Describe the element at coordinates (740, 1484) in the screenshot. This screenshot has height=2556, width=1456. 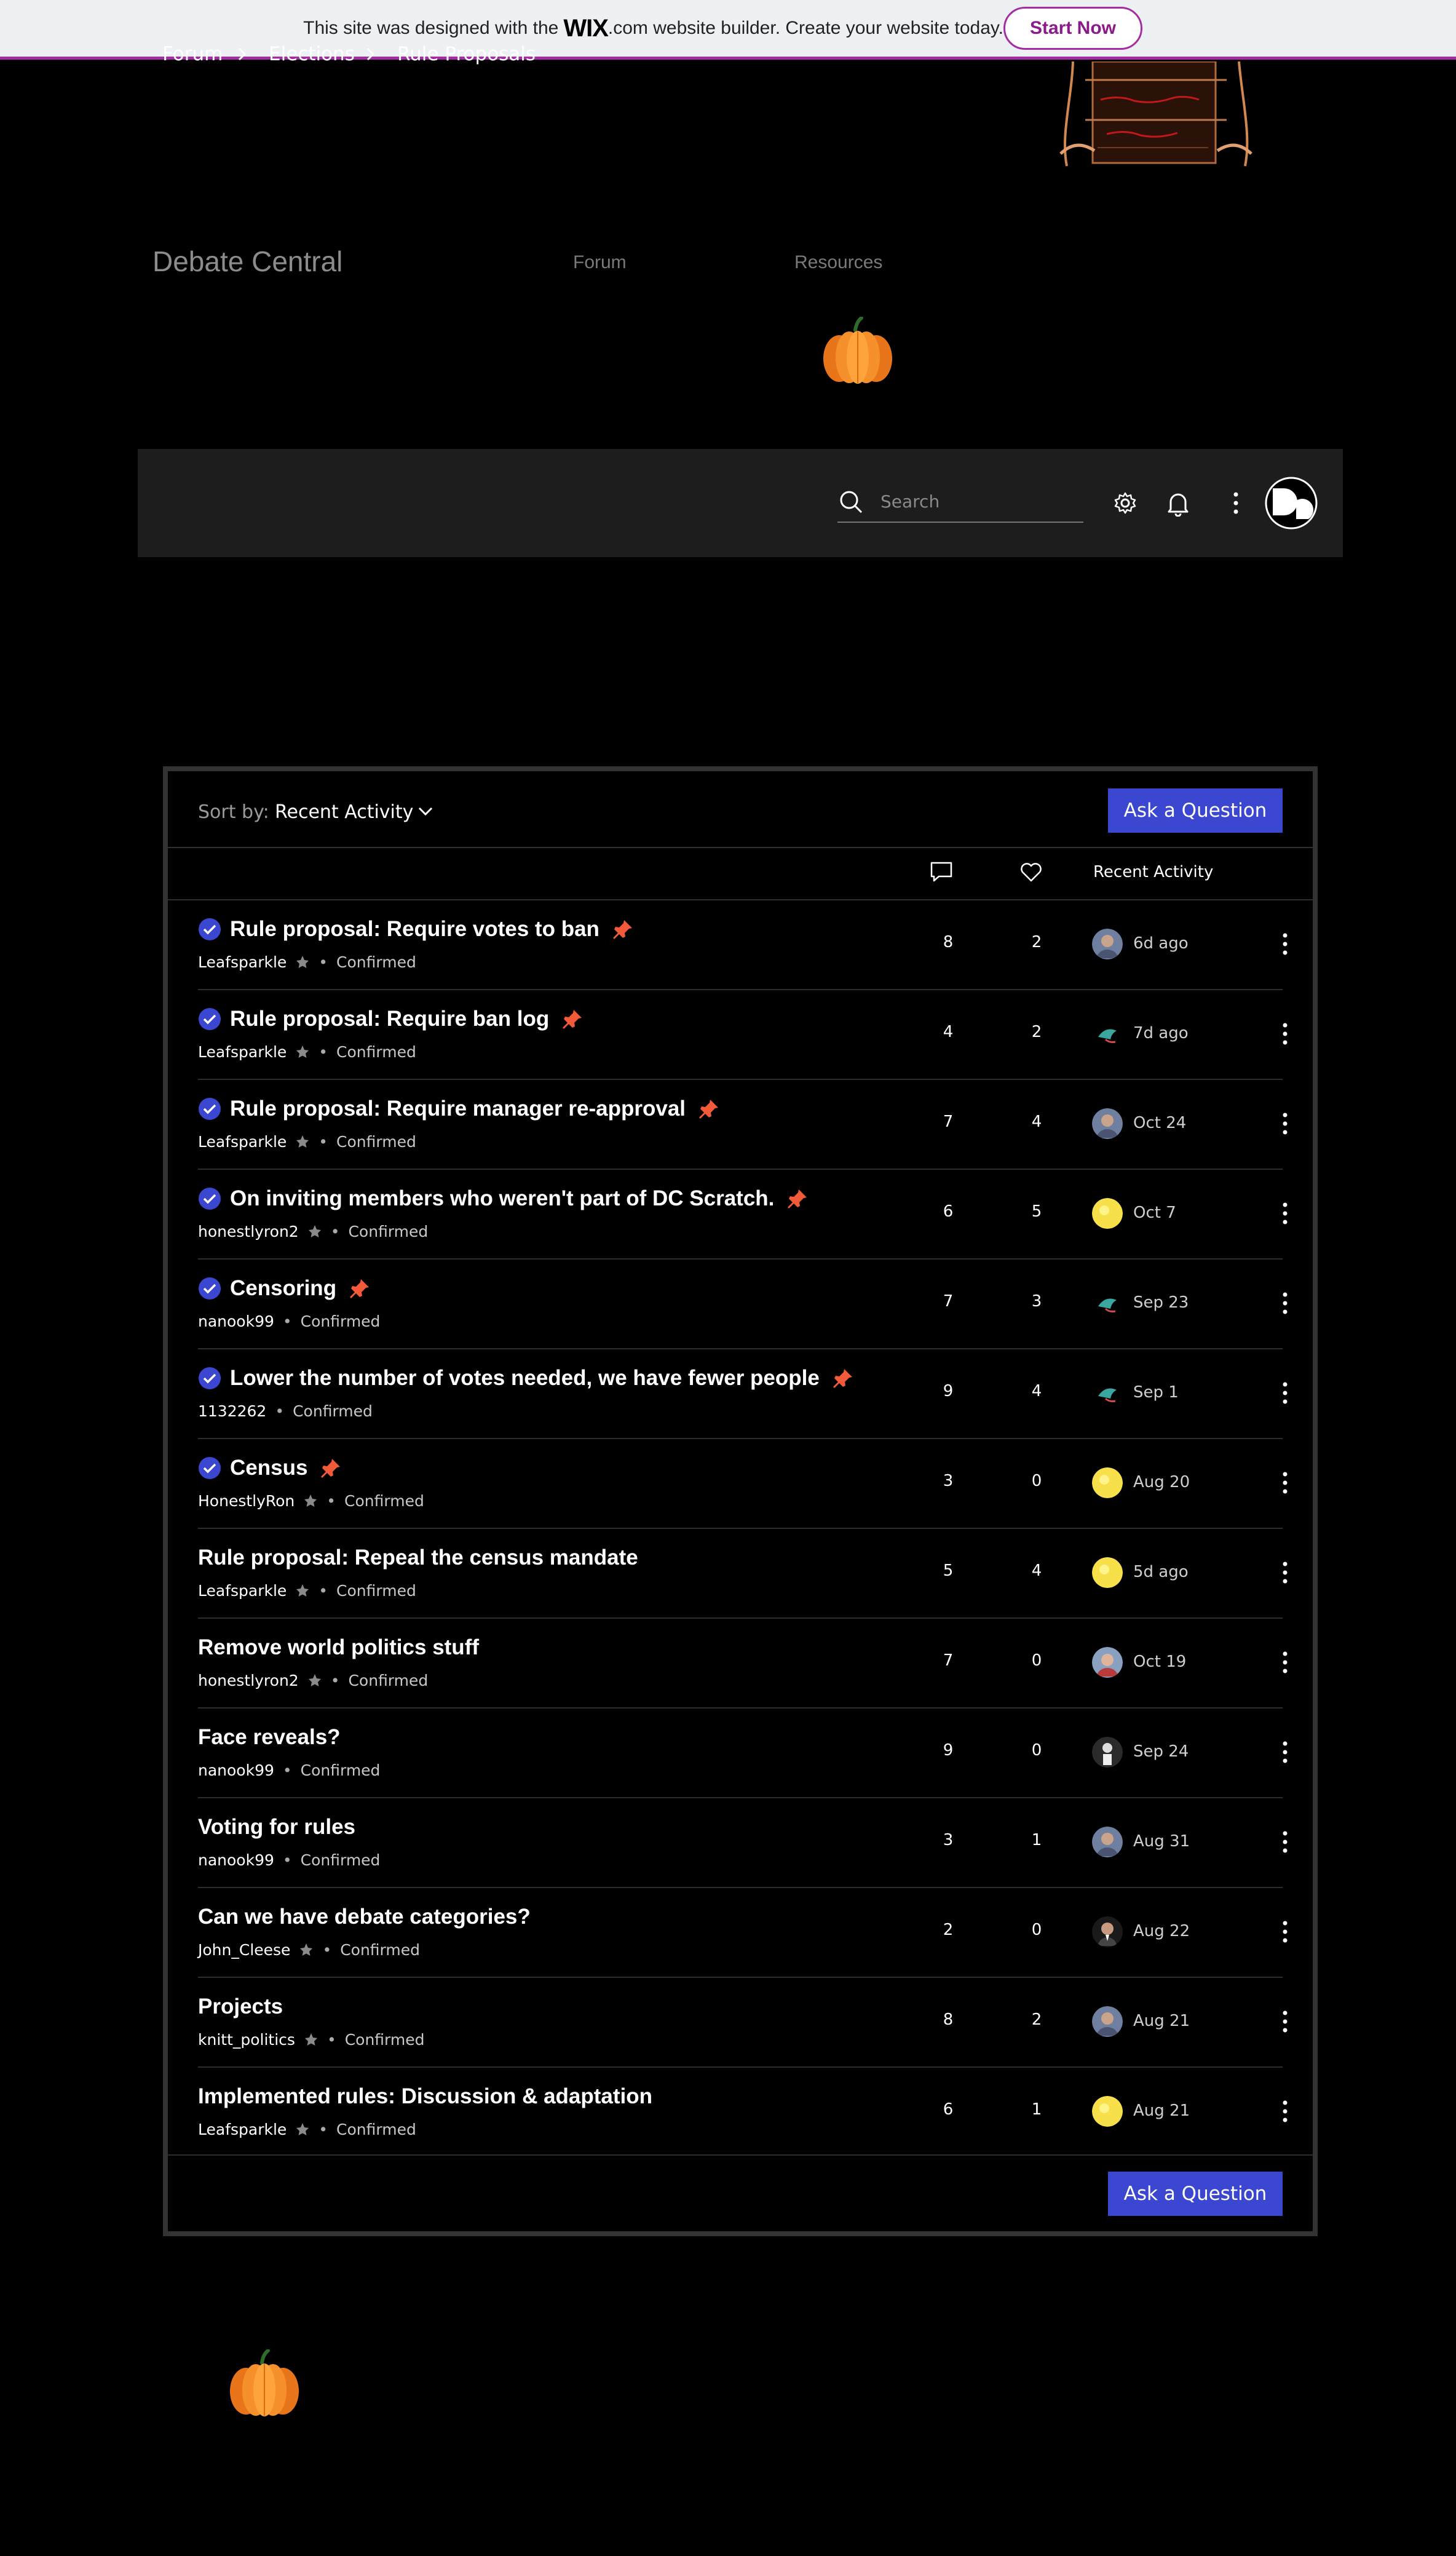
I see `post-row: Census HonestlyRon • Confirmed 3 0 Aug 20` at that location.